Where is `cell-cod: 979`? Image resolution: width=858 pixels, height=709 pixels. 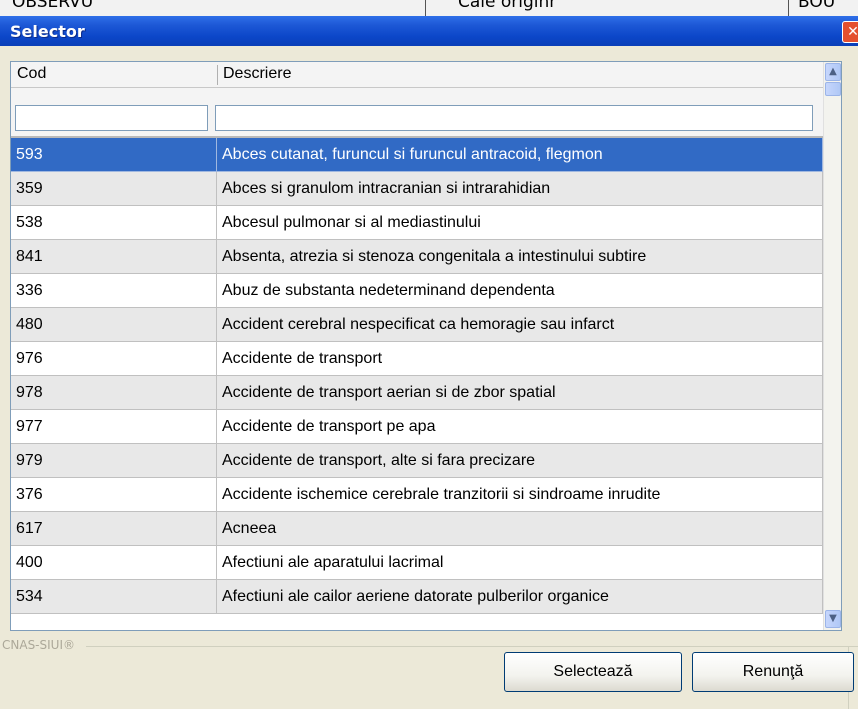
cell-cod: 979 is located at coordinates (114, 461).